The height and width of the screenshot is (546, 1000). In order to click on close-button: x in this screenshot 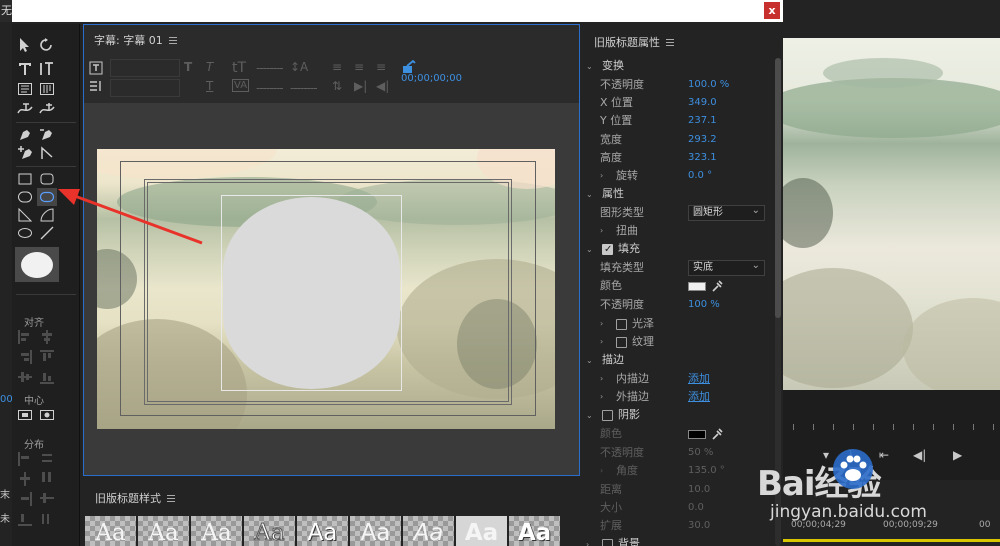, I will do `click(772, 10)`.